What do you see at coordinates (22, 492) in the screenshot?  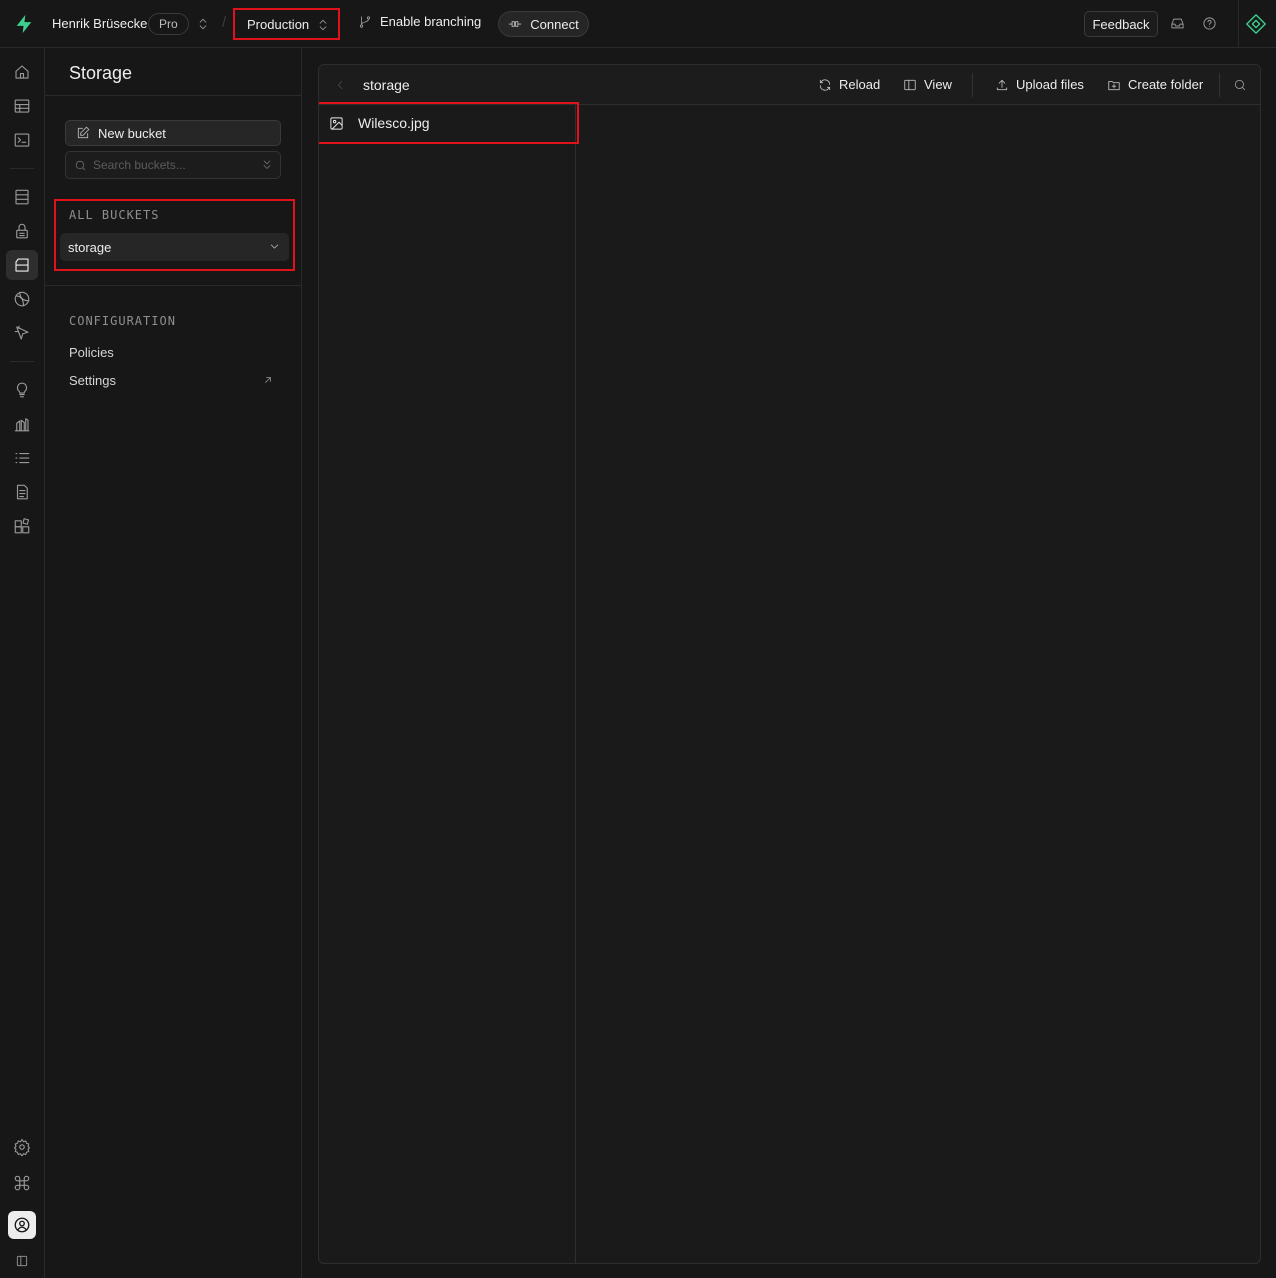 I see `api-docs-icon` at bounding box center [22, 492].